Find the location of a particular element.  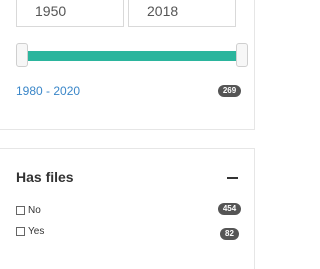

slider-max-handle is located at coordinates (242, 55).